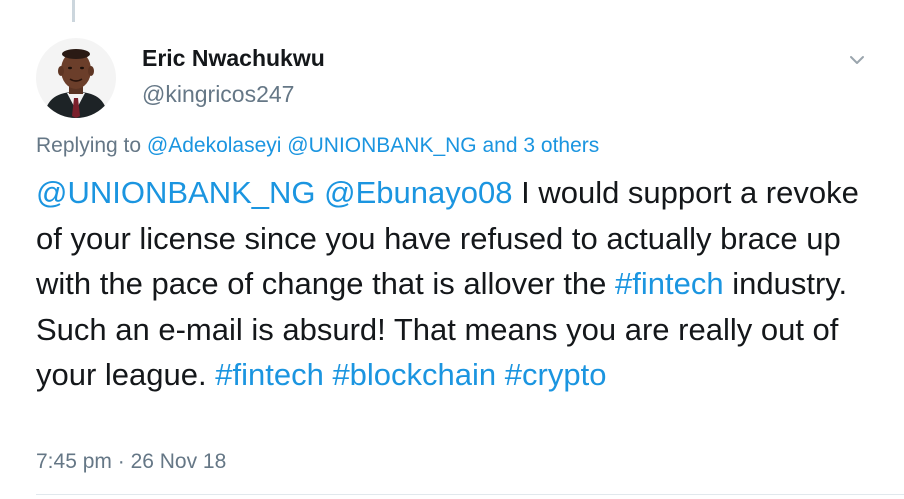 This screenshot has width=904, height=499. I want to click on author-handle: @kingricos247, so click(233, 94).